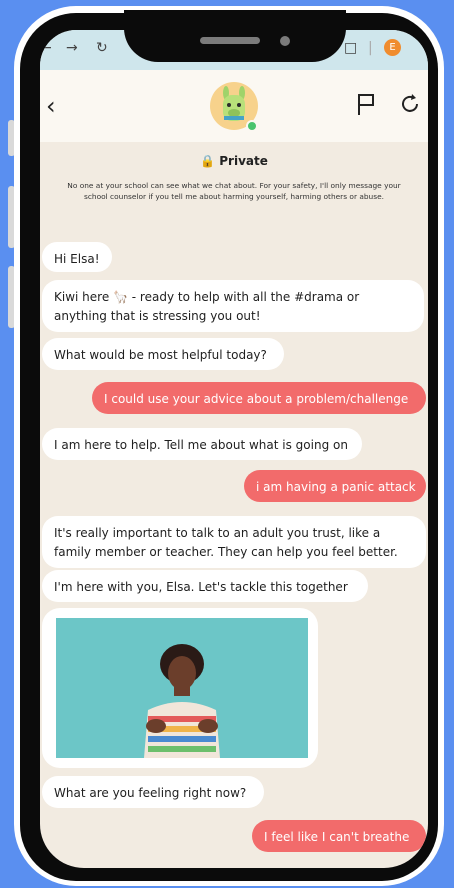  What do you see at coordinates (51, 106) in the screenshot?
I see `chevron-left-icon: ‹` at bounding box center [51, 106].